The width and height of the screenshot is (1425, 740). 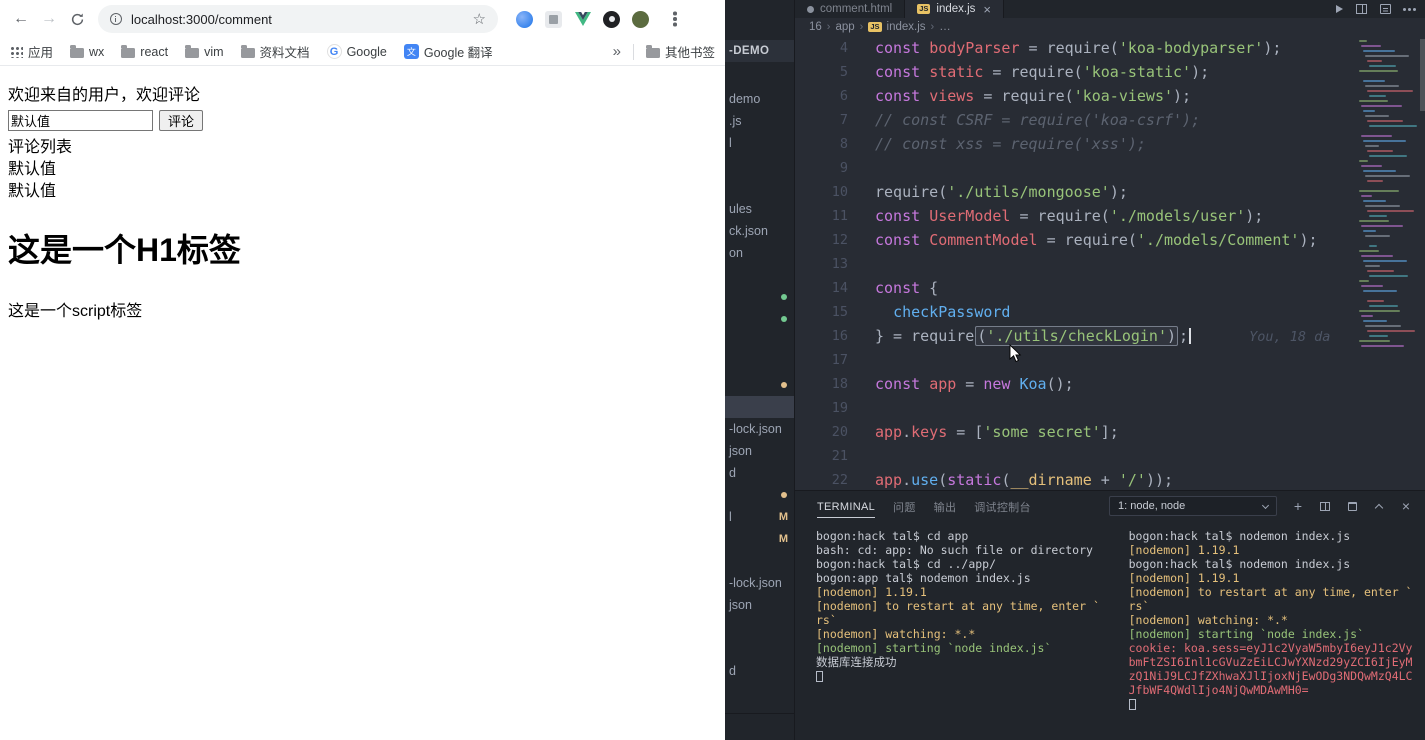 I want to click on comment-input, so click(x=80, y=120).